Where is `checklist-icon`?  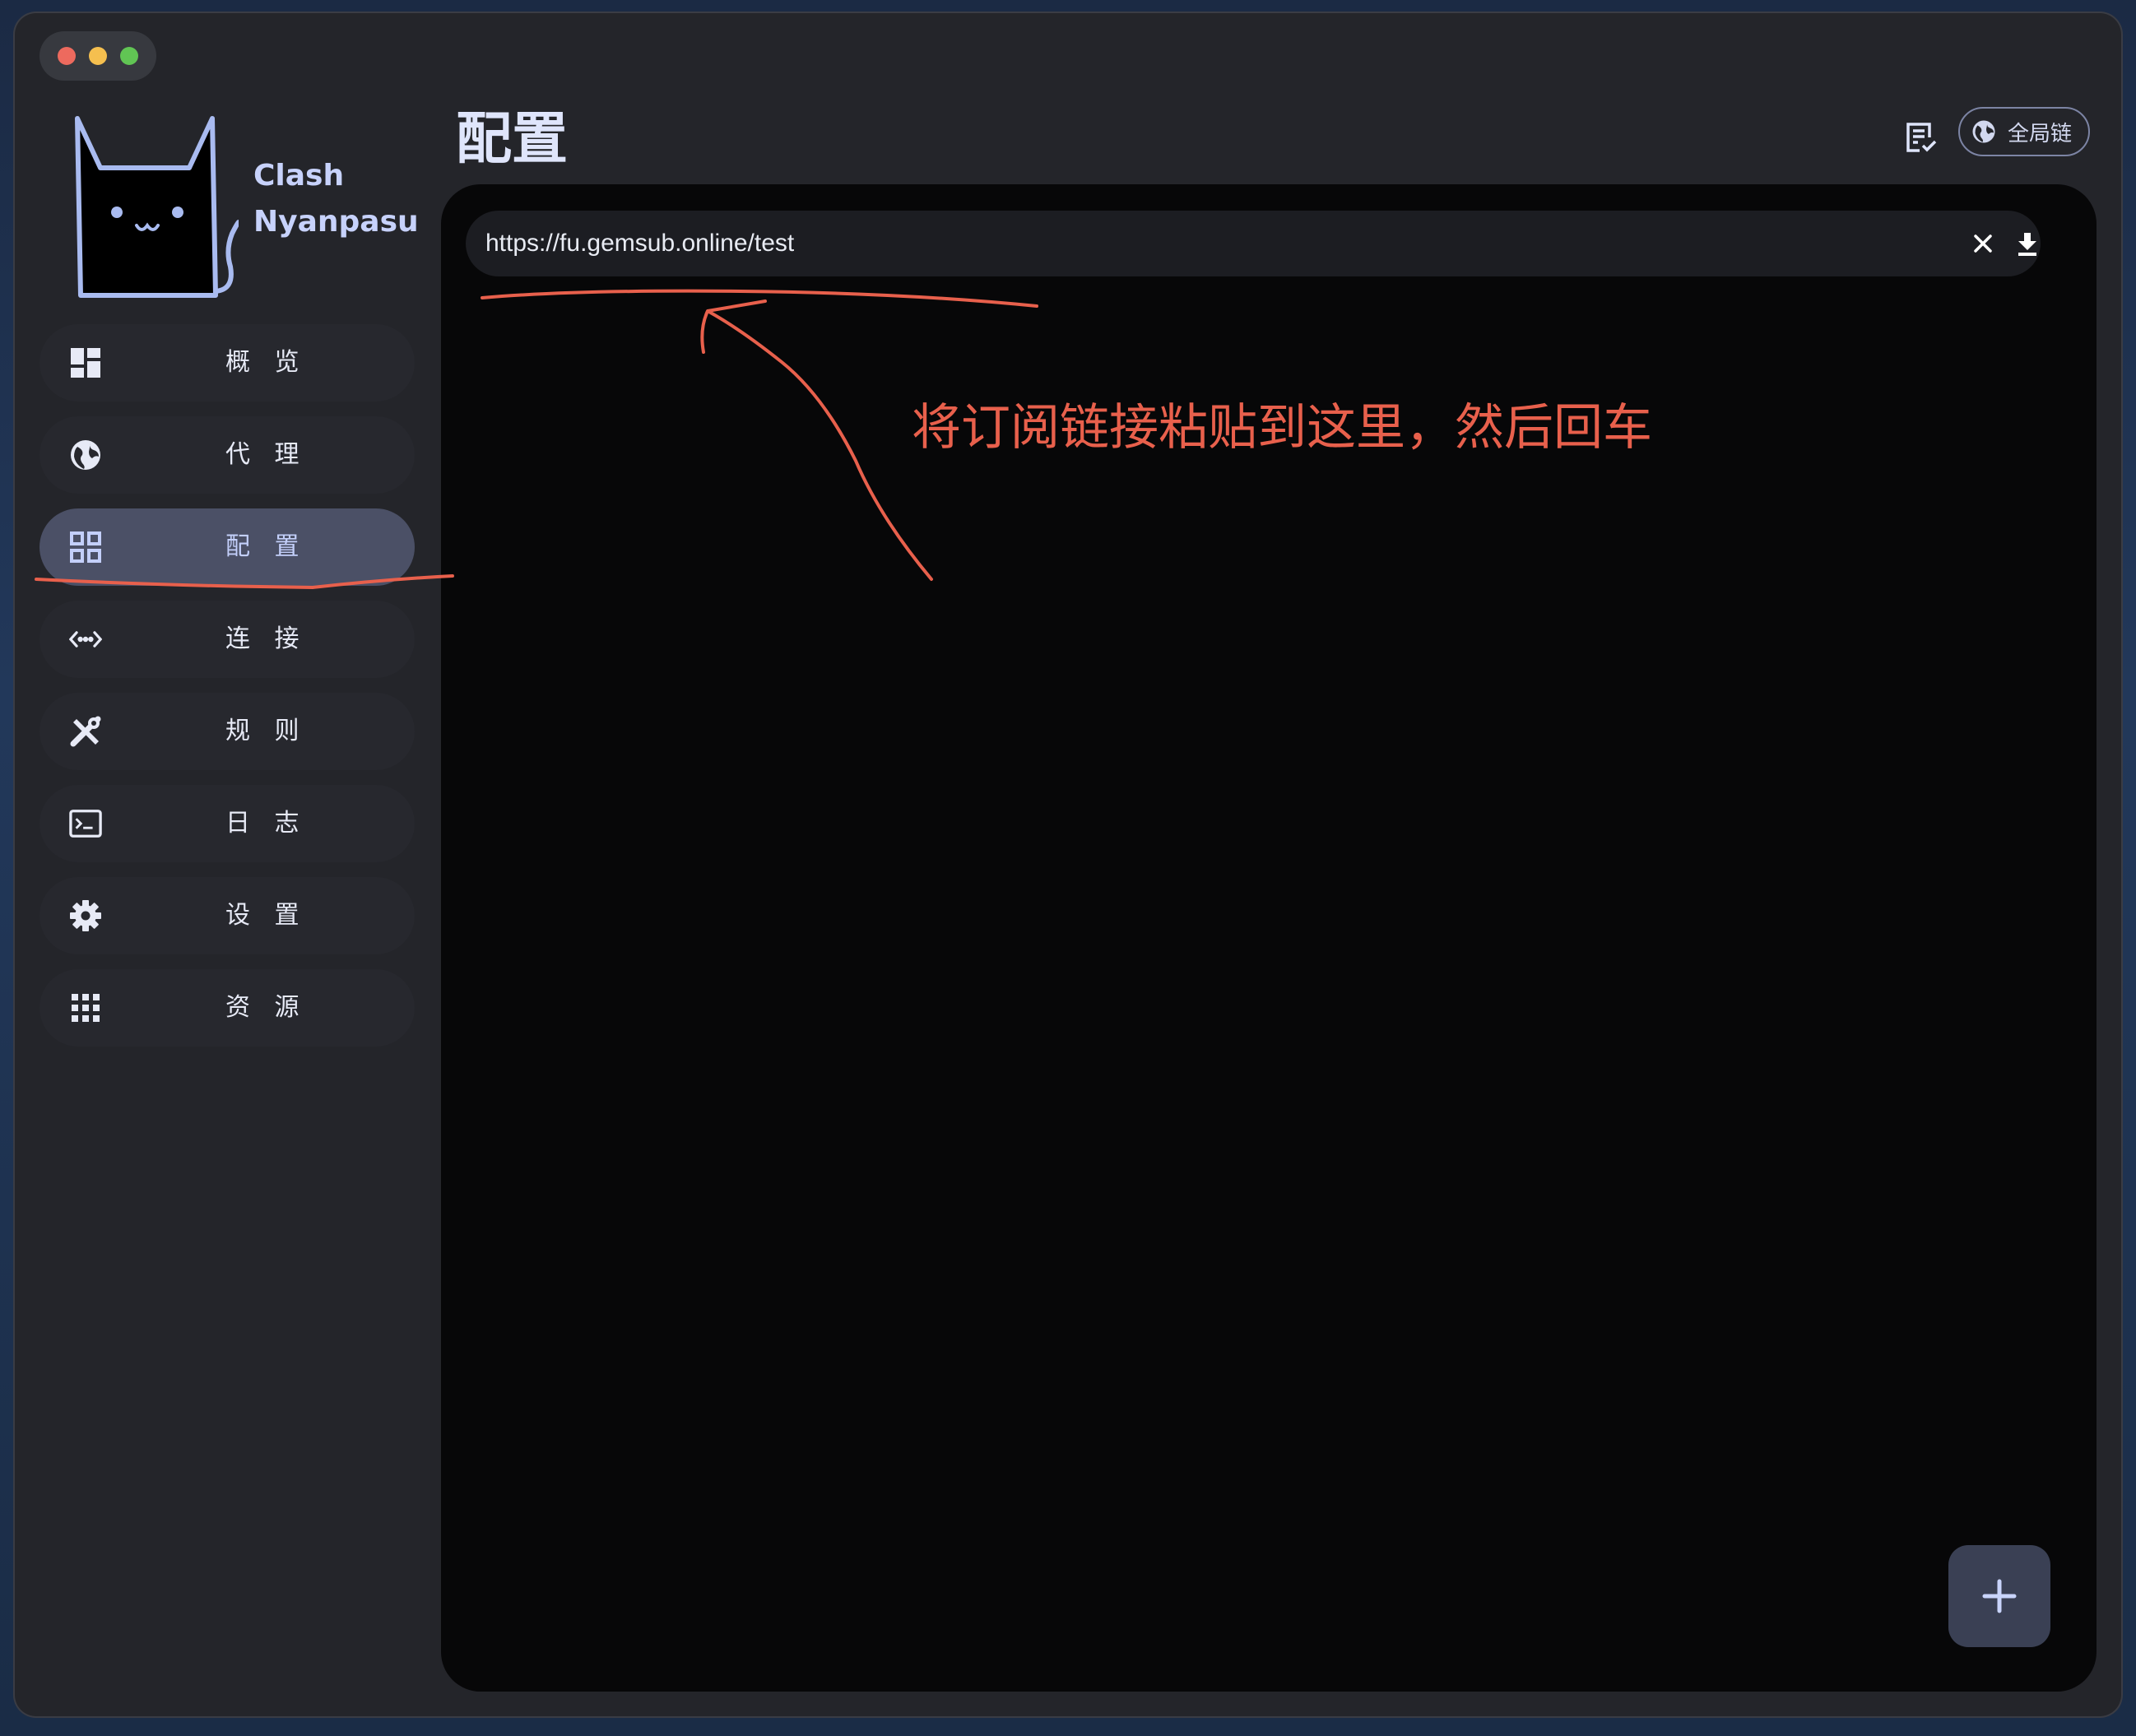
checklist-icon is located at coordinates (1921, 137).